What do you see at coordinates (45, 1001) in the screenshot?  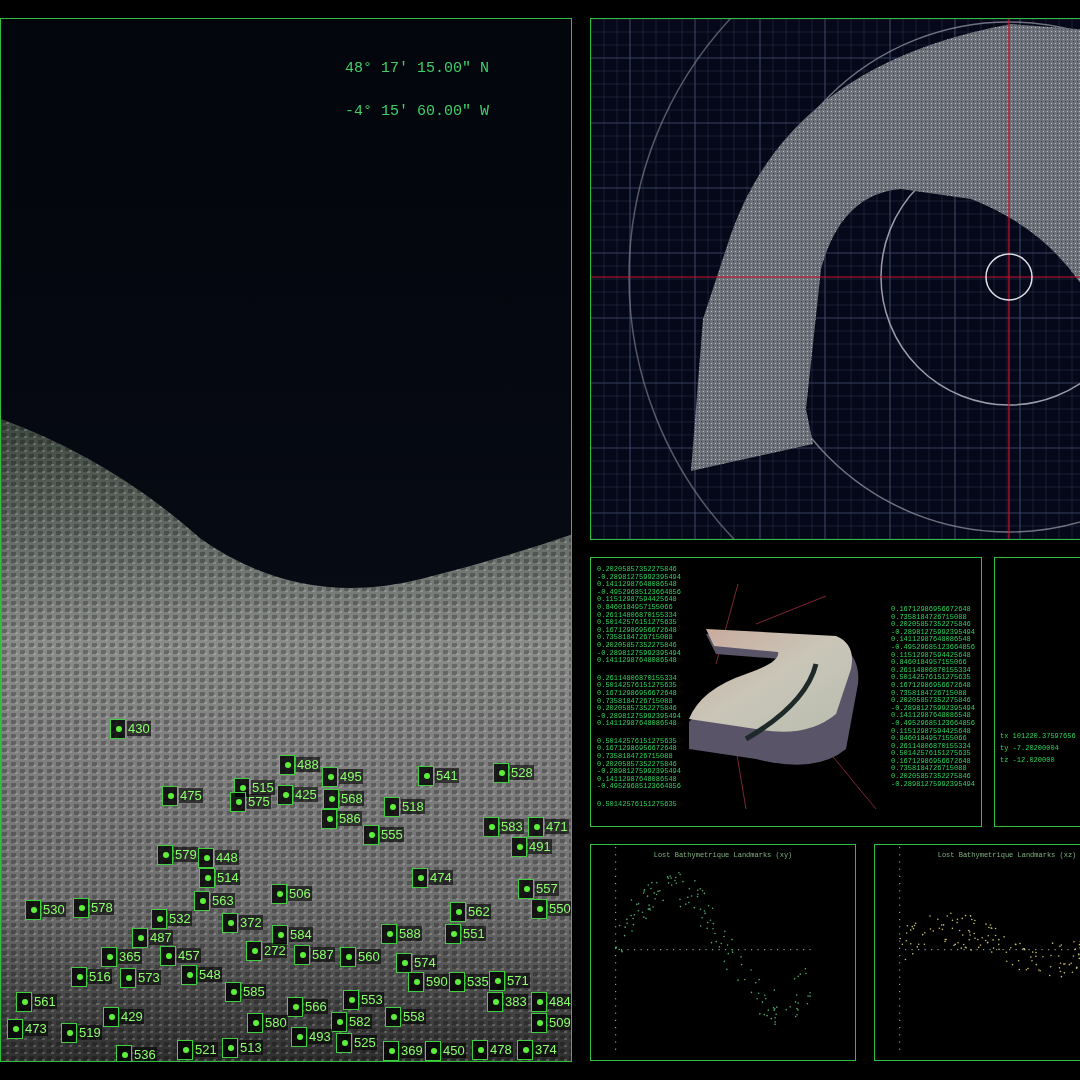 I see `landmark-label: 561` at bounding box center [45, 1001].